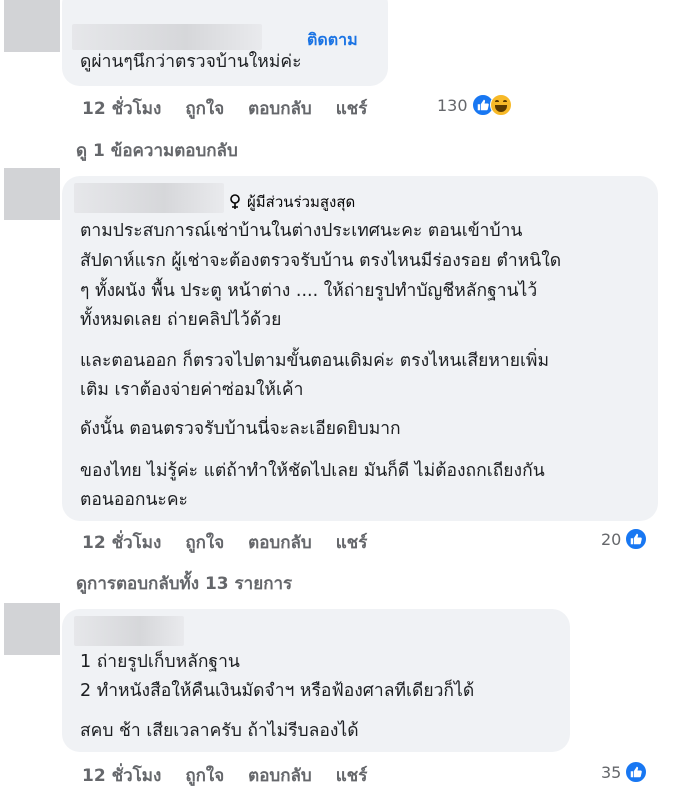  Describe the element at coordinates (611, 539) in the screenshot. I see `reaction-count: 20` at that location.